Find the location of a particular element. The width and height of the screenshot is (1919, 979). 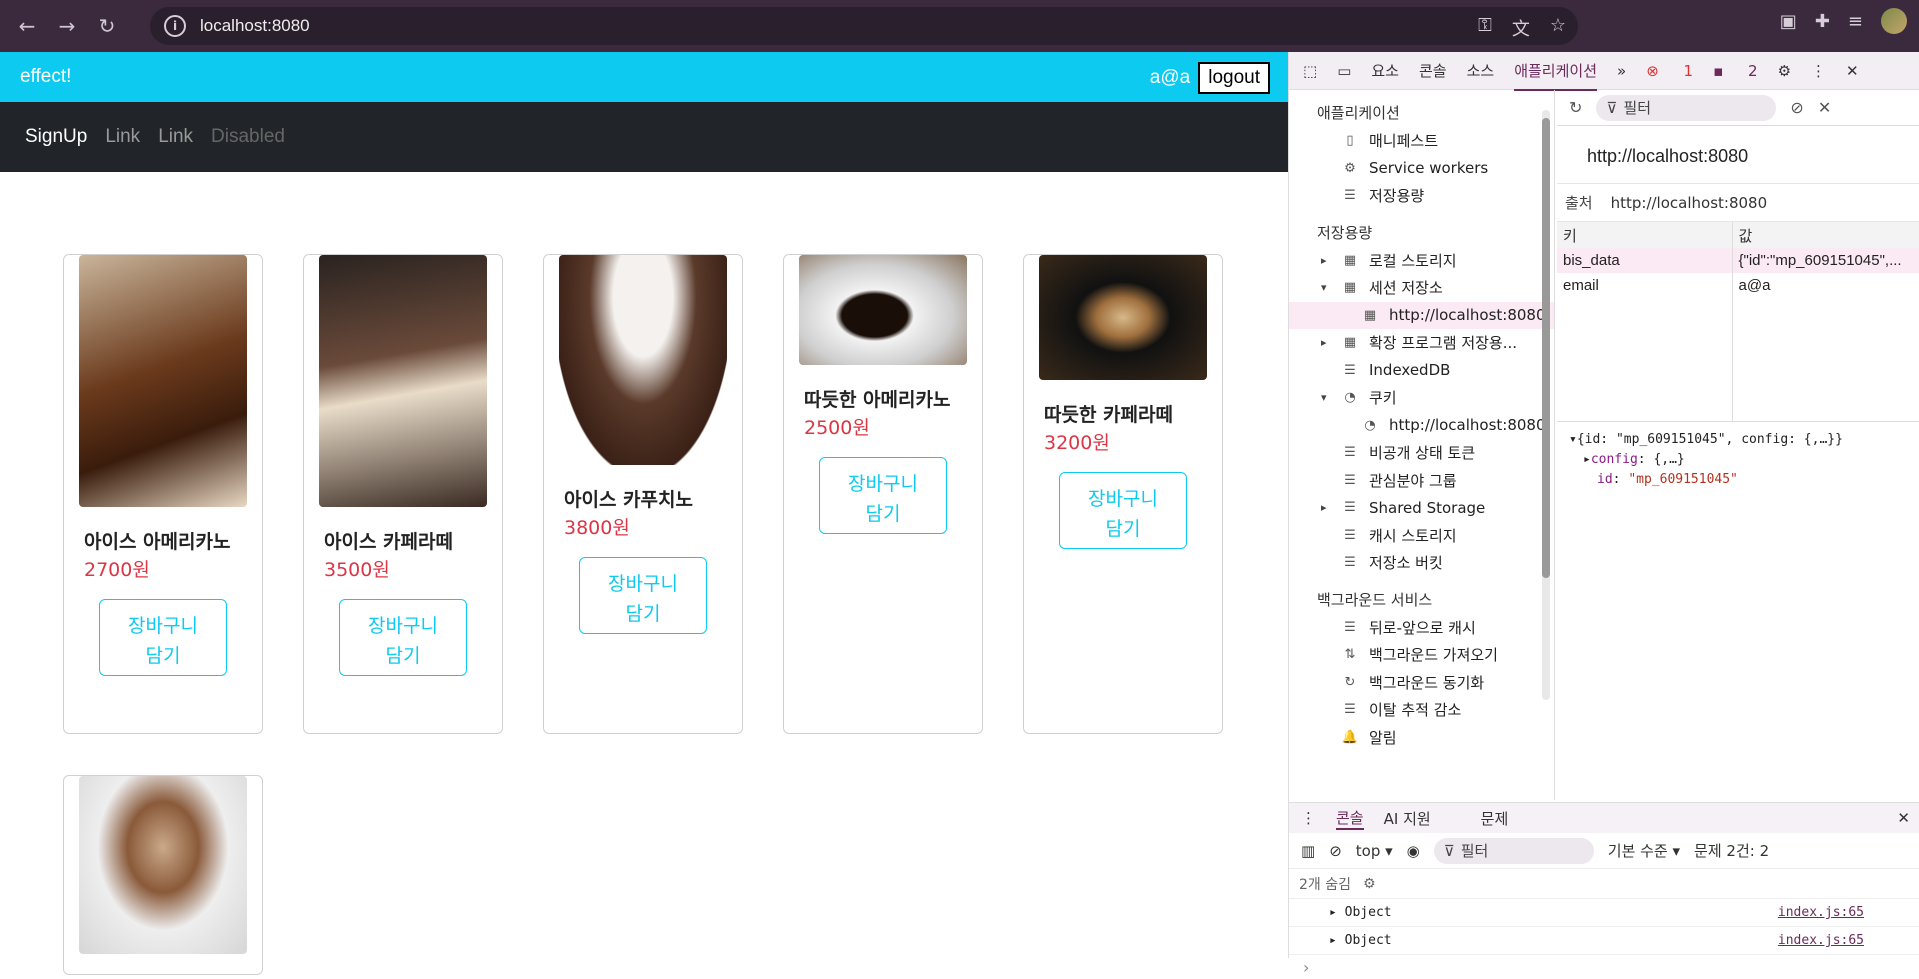

settings-icon: ⚙ is located at coordinates (1784, 71).